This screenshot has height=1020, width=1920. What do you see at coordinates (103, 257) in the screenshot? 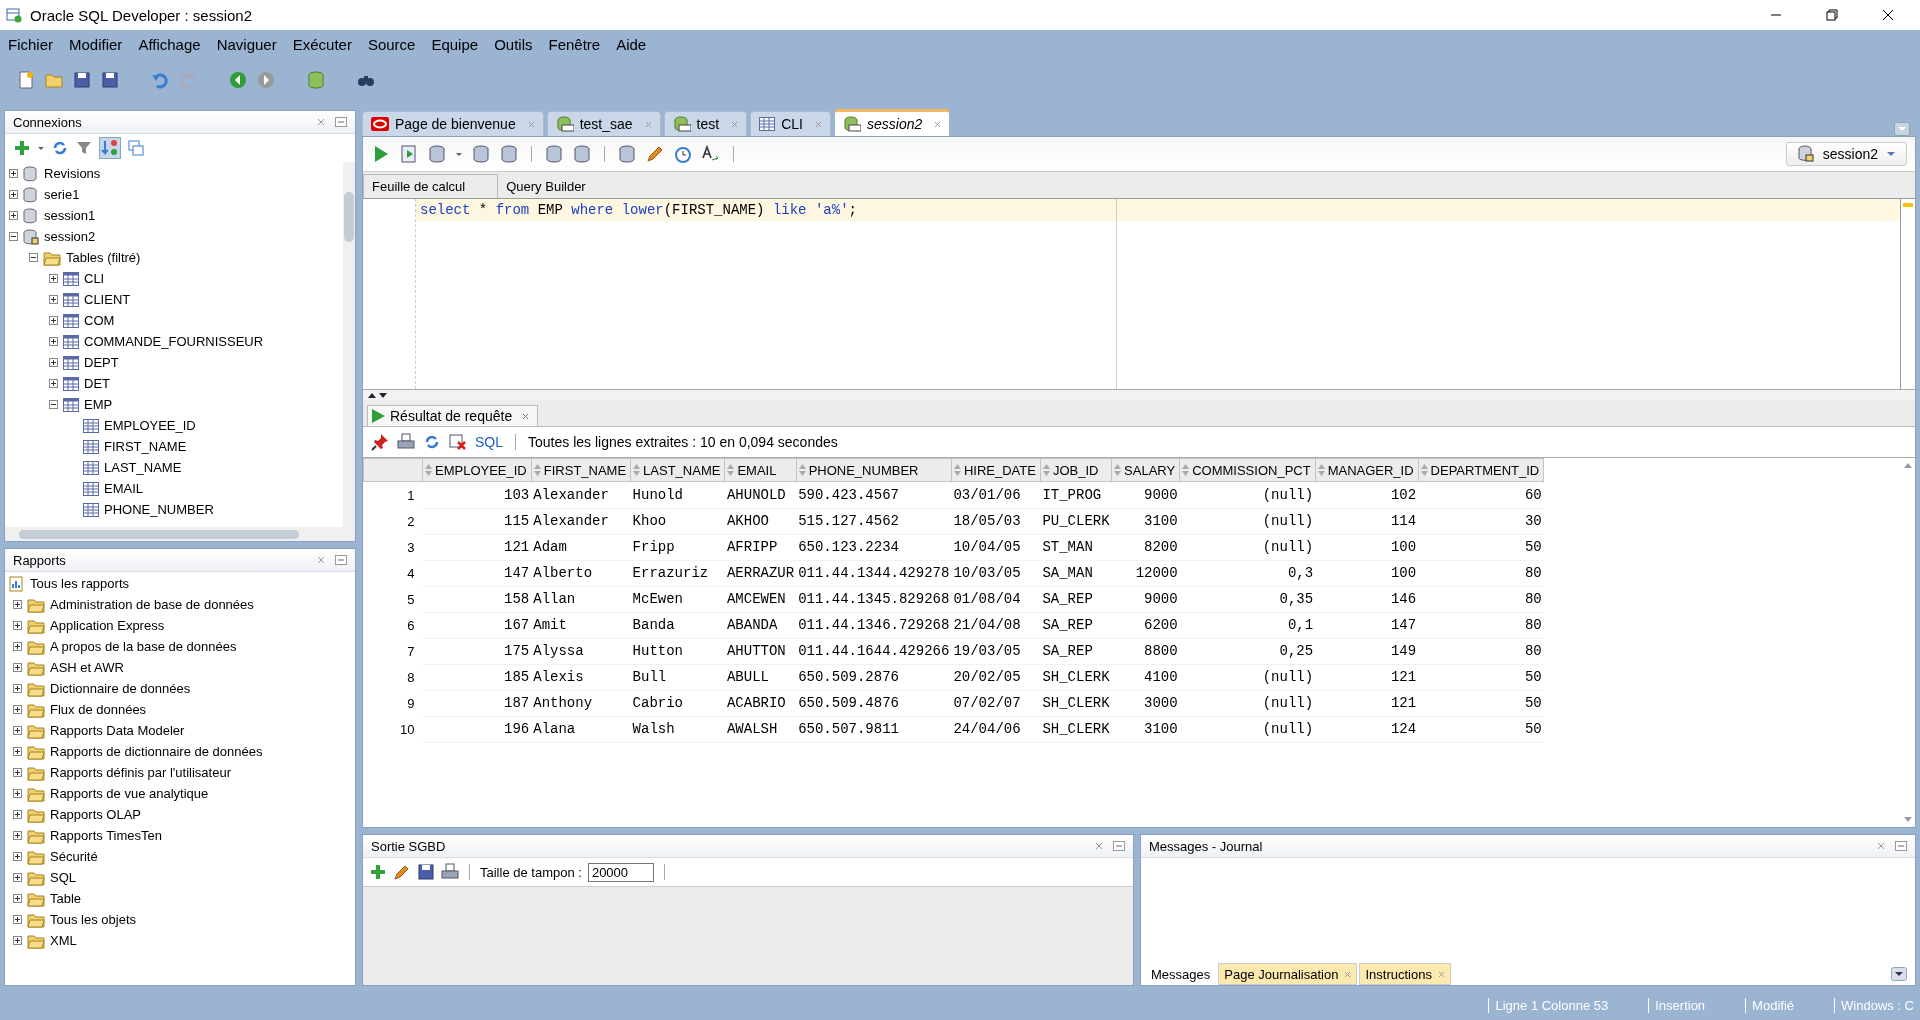
I see `tree-item: Tables (filtré)` at bounding box center [103, 257].